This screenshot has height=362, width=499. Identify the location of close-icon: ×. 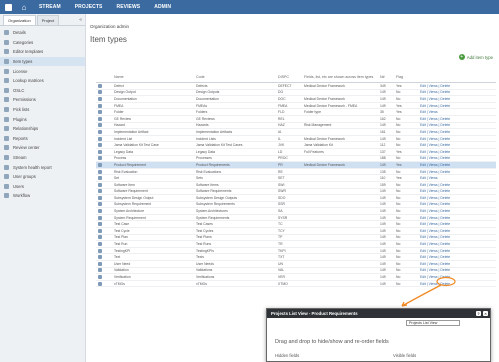
(485, 313).